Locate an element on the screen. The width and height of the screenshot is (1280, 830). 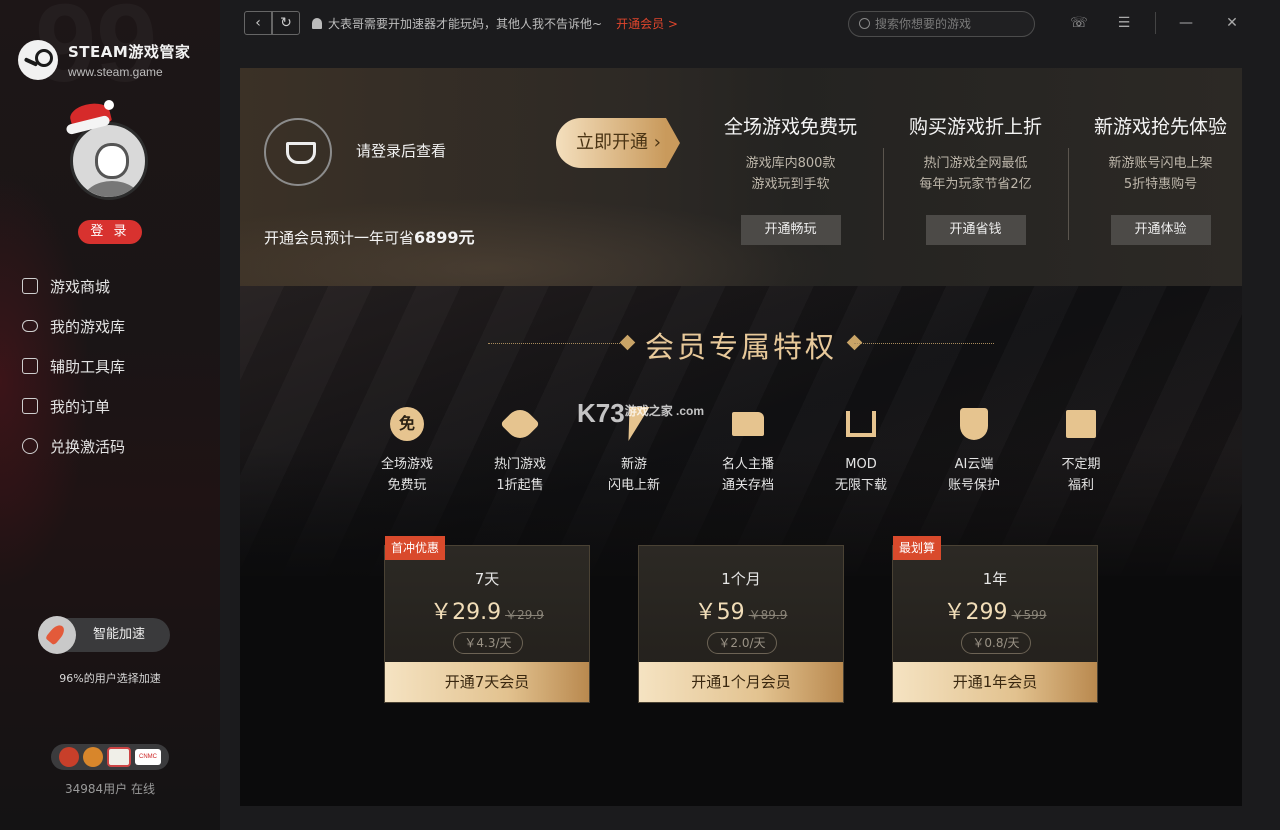
plan-tag: 首冲优惠 is located at coordinates (415, 548).